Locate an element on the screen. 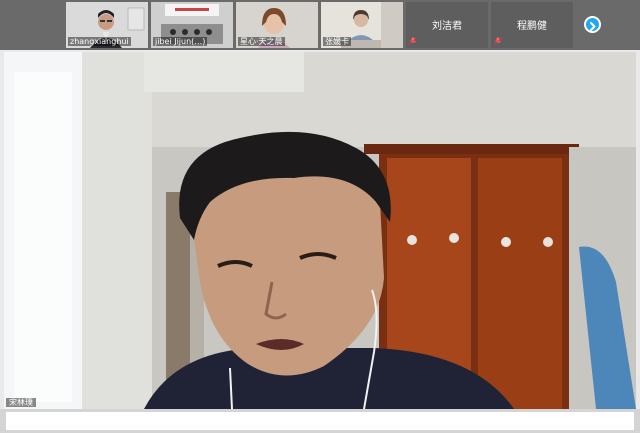 The image size is (640, 433). next-participants-button is located at coordinates (592, 24).